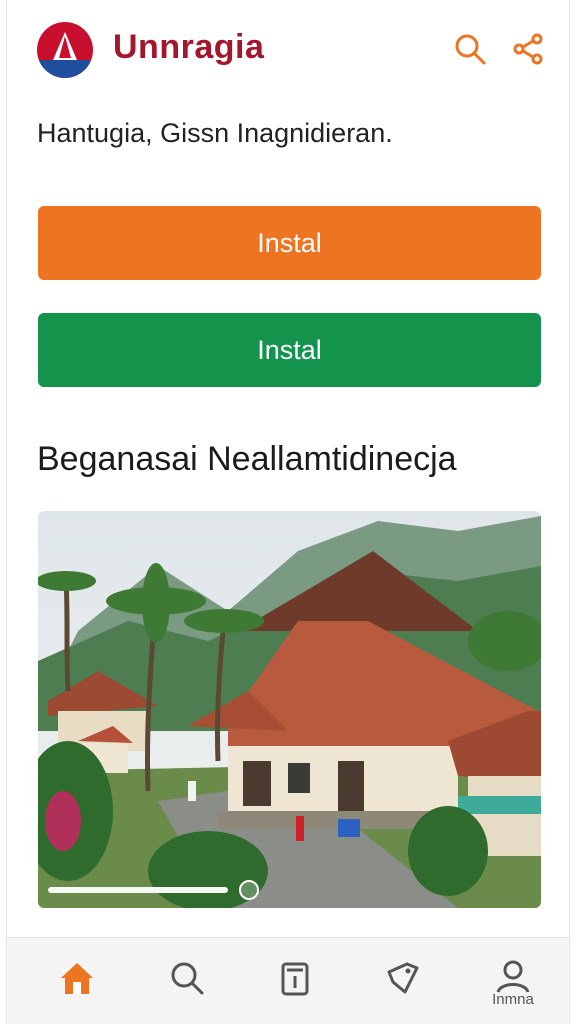  Describe the element at coordinates (513, 981) in the screenshot. I see `nav-profile: Inmna` at that location.